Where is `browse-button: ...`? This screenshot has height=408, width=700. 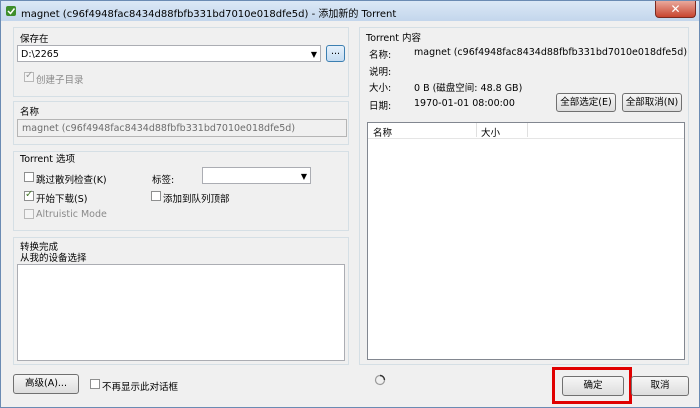
browse-button: ... is located at coordinates (335, 53).